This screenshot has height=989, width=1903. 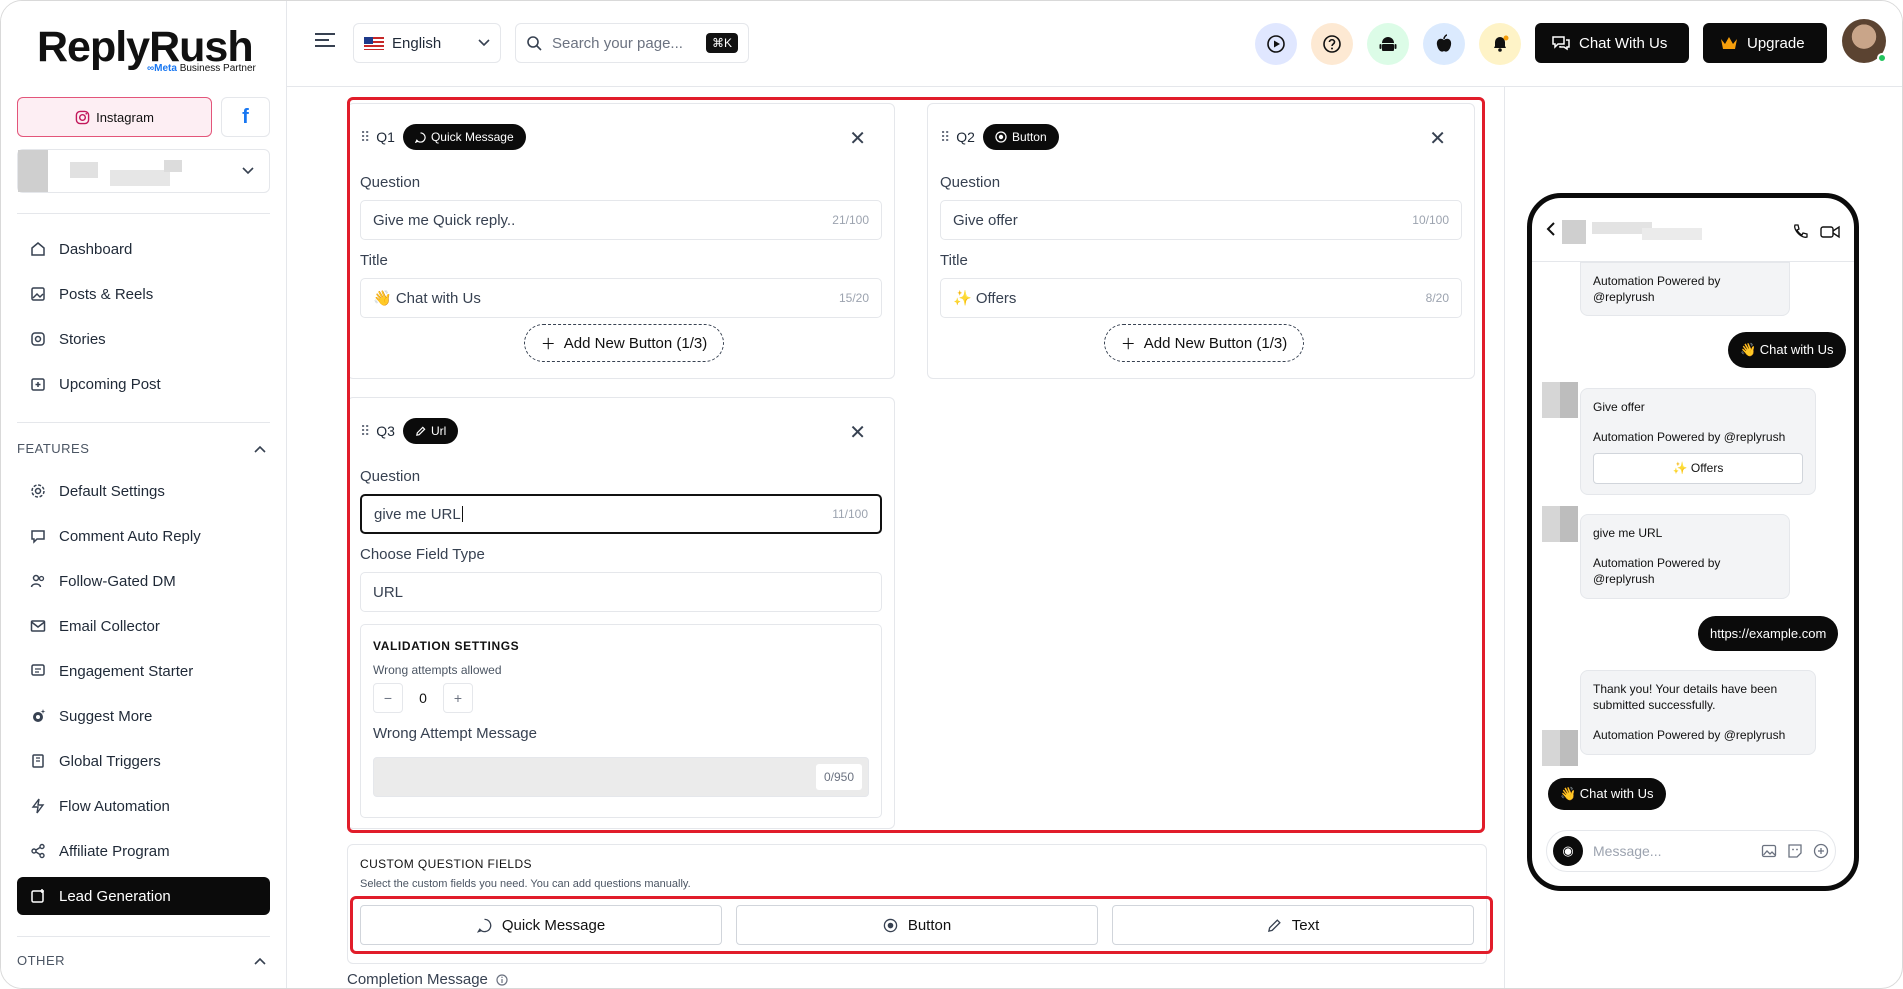 What do you see at coordinates (130, 536) in the screenshot?
I see `nav-label: Comment Auto Reply` at bounding box center [130, 536].